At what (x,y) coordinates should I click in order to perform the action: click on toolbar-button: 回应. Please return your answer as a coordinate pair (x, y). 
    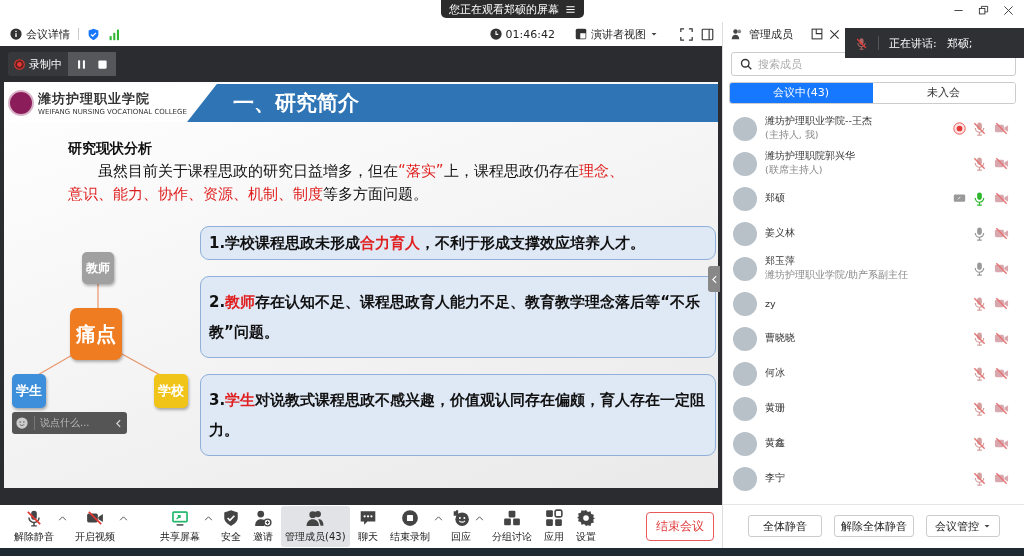
    Looking at the image, I should click on (460, 526).